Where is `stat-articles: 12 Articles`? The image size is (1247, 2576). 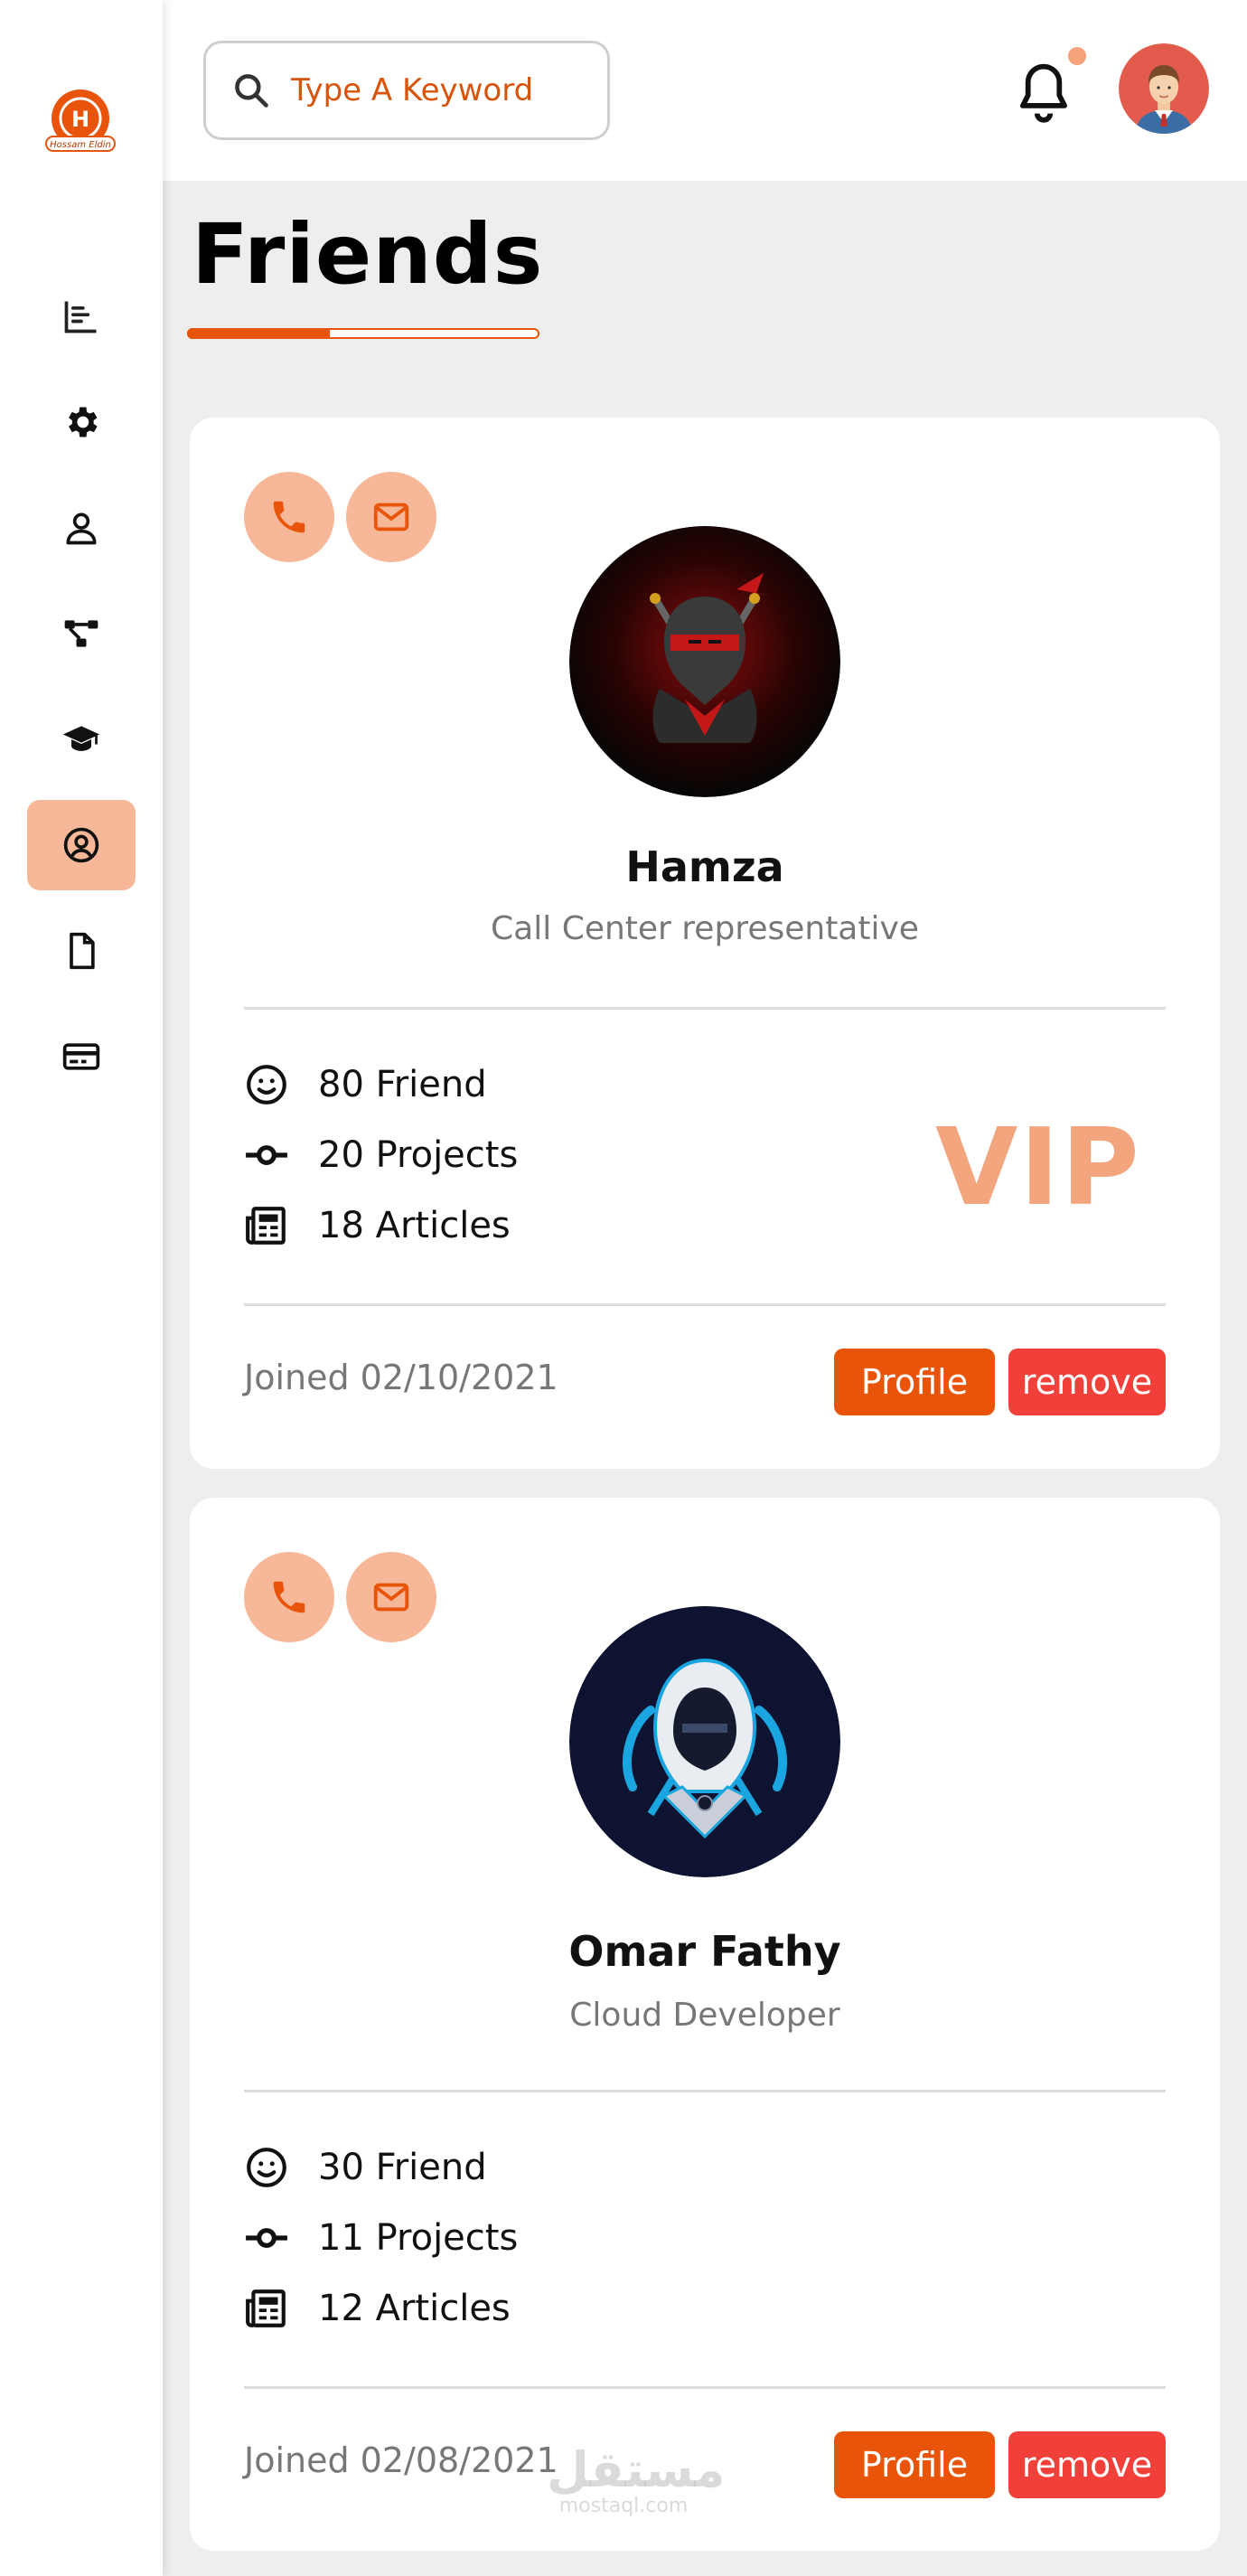 stat-articles: 12 Articles is located at coordinates (377, 2308).